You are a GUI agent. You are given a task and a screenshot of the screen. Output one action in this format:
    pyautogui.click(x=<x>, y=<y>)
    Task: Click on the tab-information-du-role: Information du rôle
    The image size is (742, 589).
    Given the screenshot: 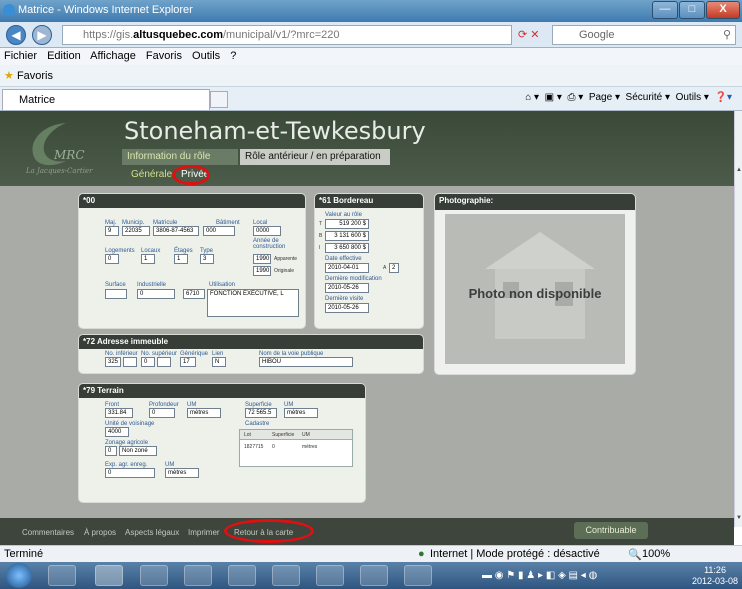 What is the action you would take?
    pyautogui.click(x=180, y=157)
    